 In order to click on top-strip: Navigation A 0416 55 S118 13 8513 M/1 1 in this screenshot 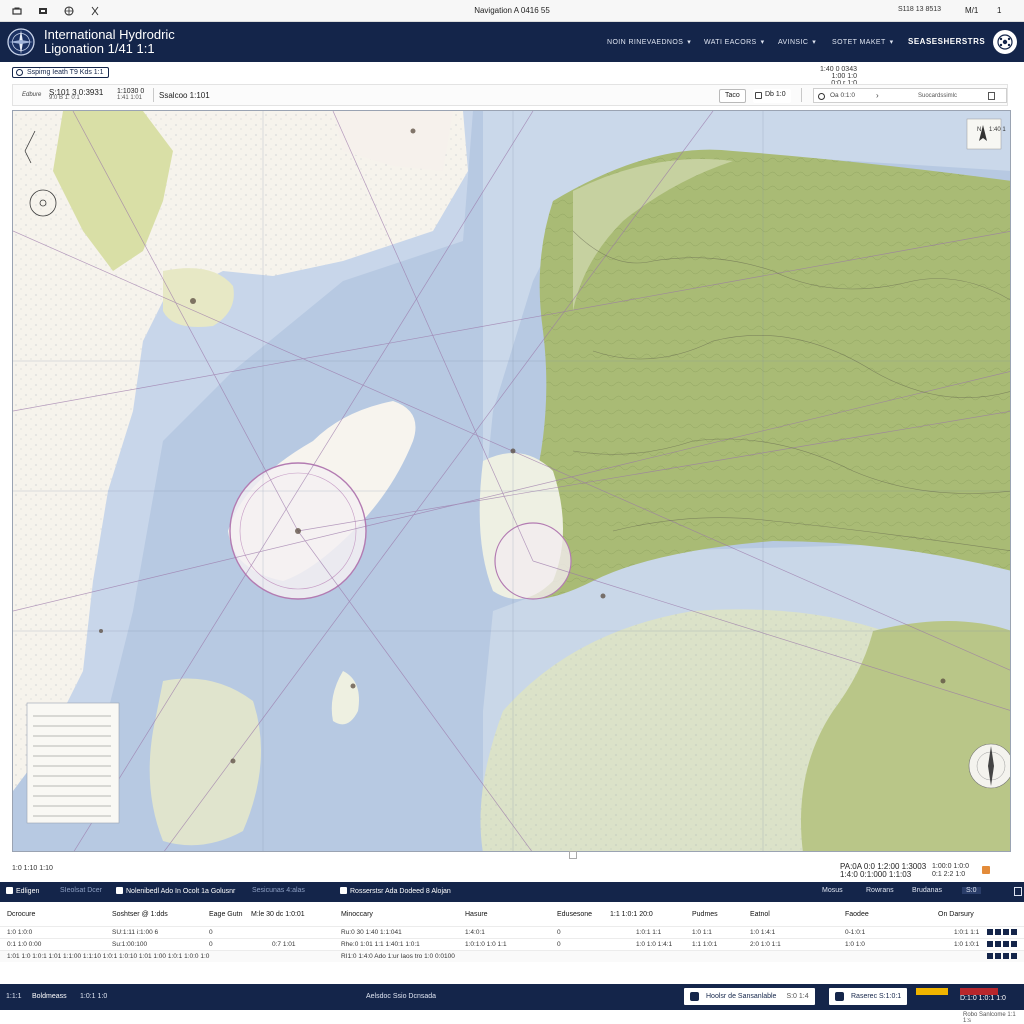, I will do `click(512, 11)`.